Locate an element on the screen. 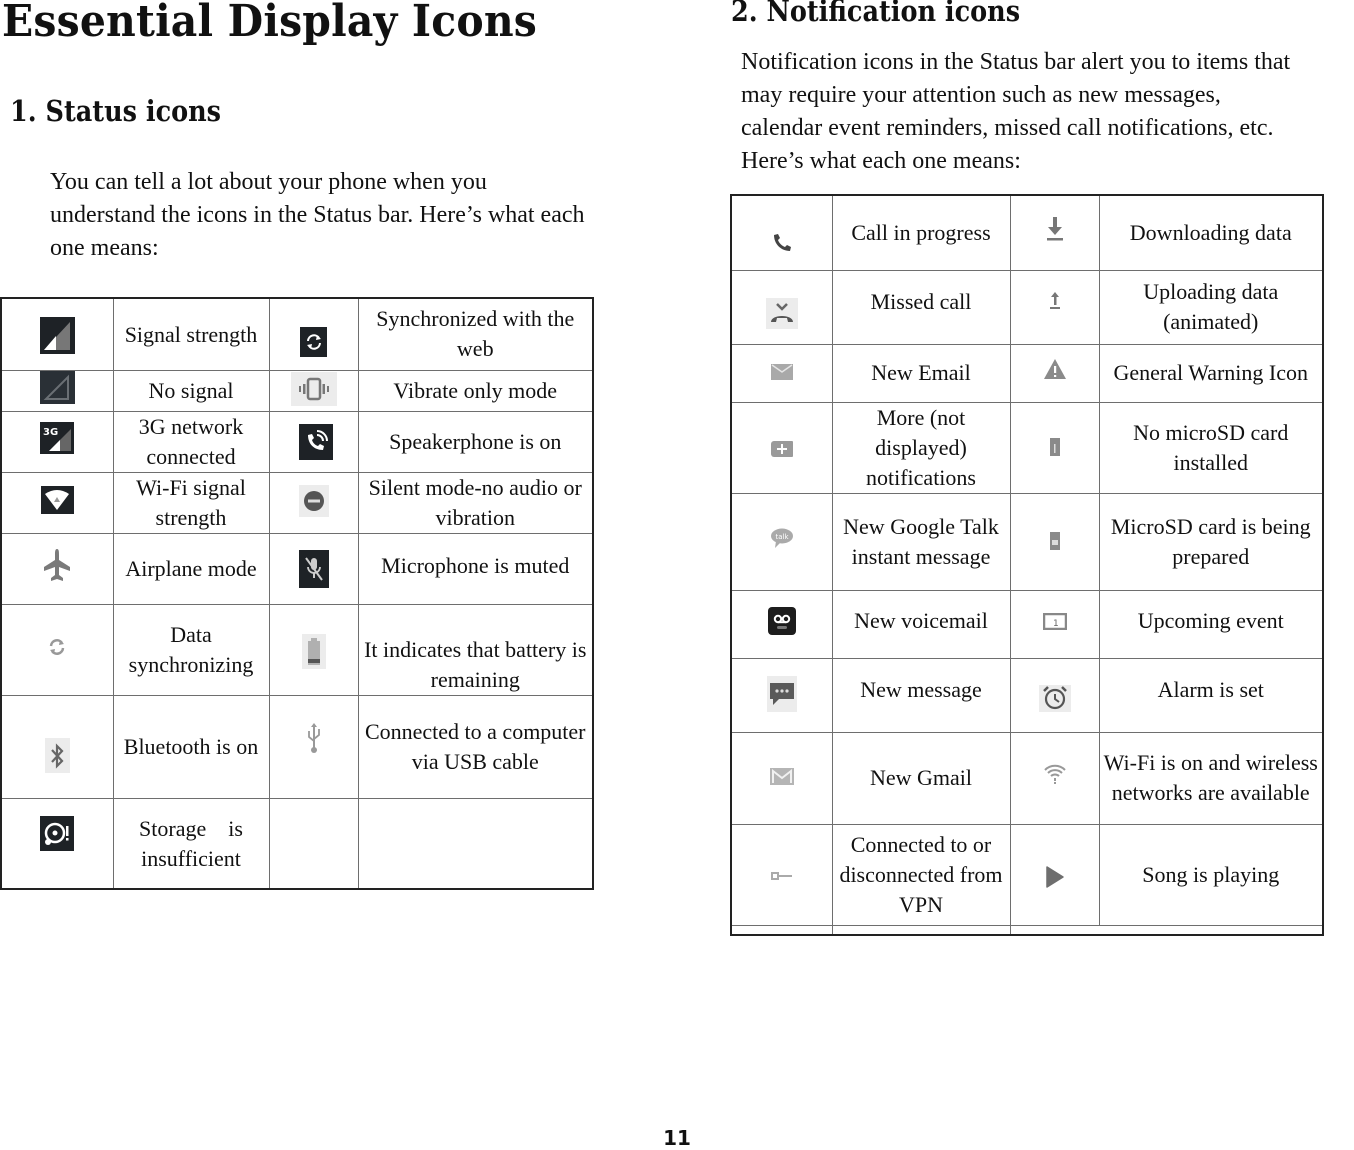 The width and height of the screenshot is (1354, 1150). more-notifications-icon is located at coordinates (781, 448).